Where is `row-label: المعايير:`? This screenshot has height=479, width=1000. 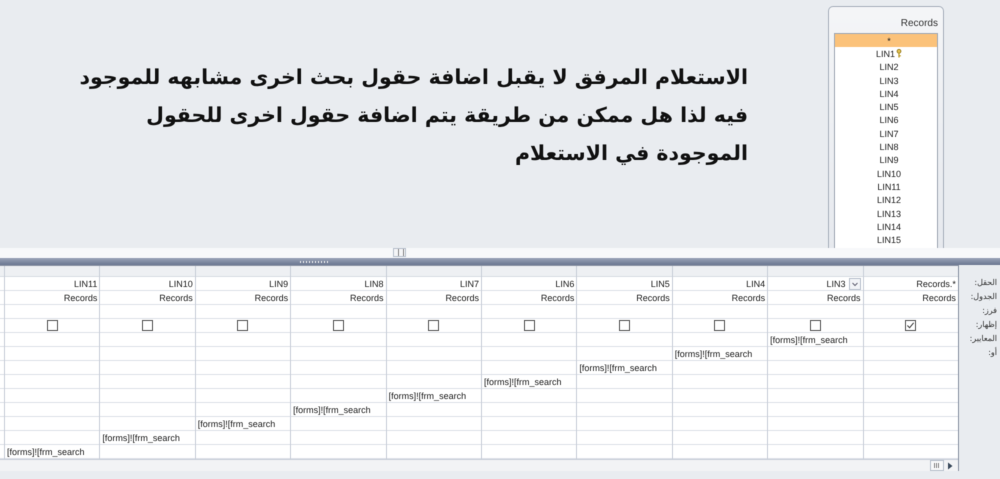
row-label: المعايير: is located at coordinates (983, 339).